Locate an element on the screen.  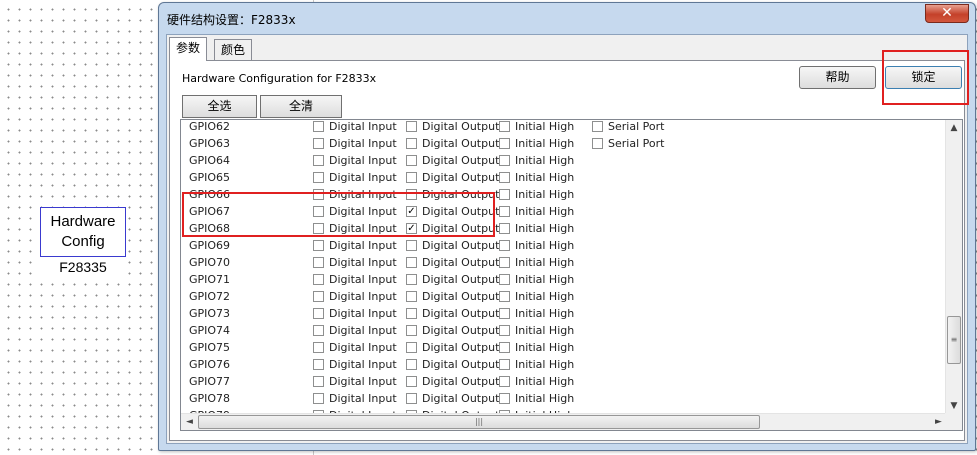
gpio-name: GPIO67 is located at coordinates (210, 211).